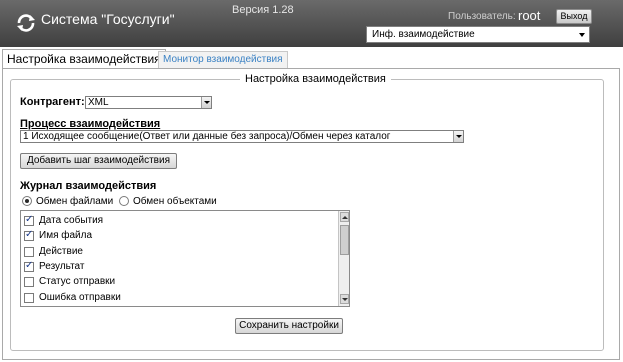 The image size is (623, 362). Describe the element at coordinates (289, 326) in the screenshot. I see `save-settings-button: Сохранить настройки` at that location.